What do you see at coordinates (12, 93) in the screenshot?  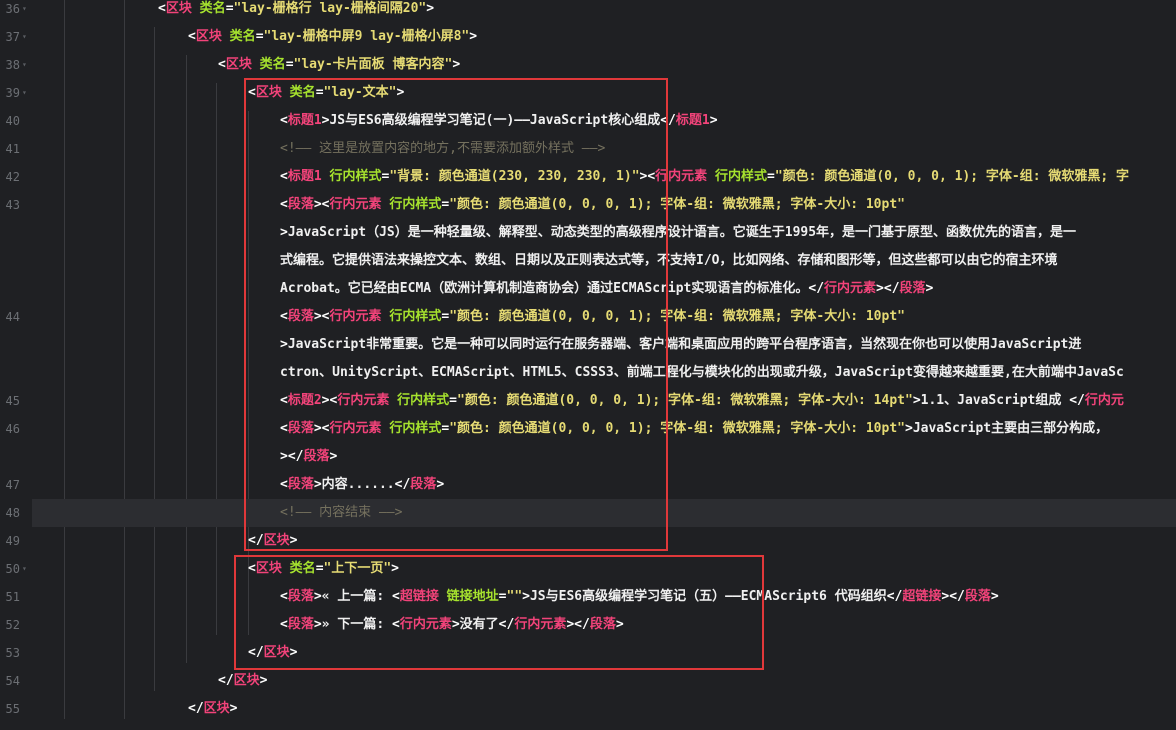 I see `line-number: 39` at bounding box center [12, 93].